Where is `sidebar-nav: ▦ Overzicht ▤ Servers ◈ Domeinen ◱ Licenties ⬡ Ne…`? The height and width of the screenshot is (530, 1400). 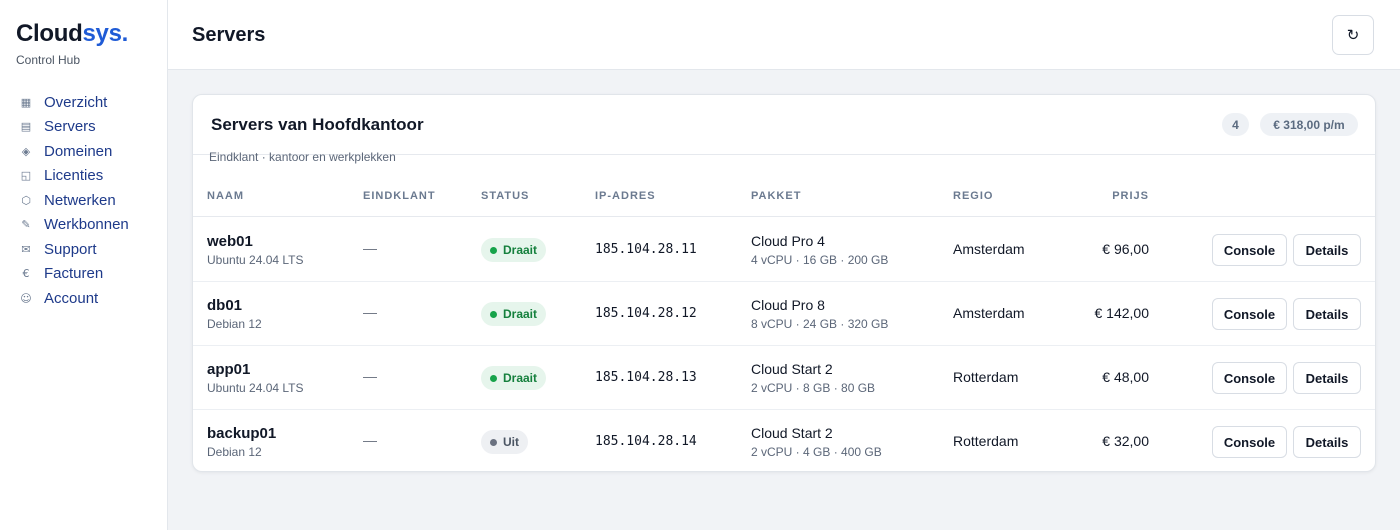
sidebar-nav: ▦ Overzicht ▤ Servers ◈ Domeinen ◱ Licenties ⬡ Ne… is located at coordinates (84, 200).